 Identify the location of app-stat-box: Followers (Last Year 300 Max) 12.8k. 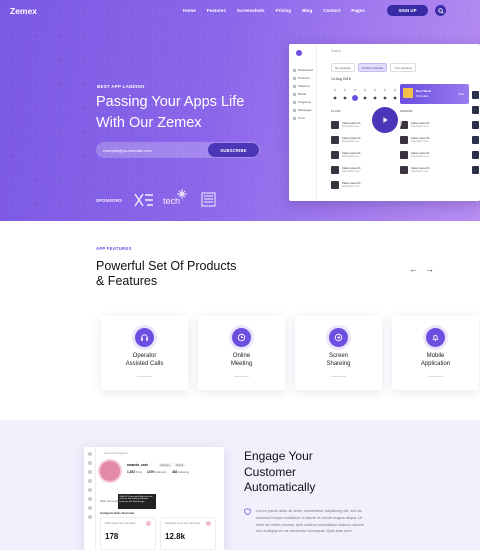
(188, 533).